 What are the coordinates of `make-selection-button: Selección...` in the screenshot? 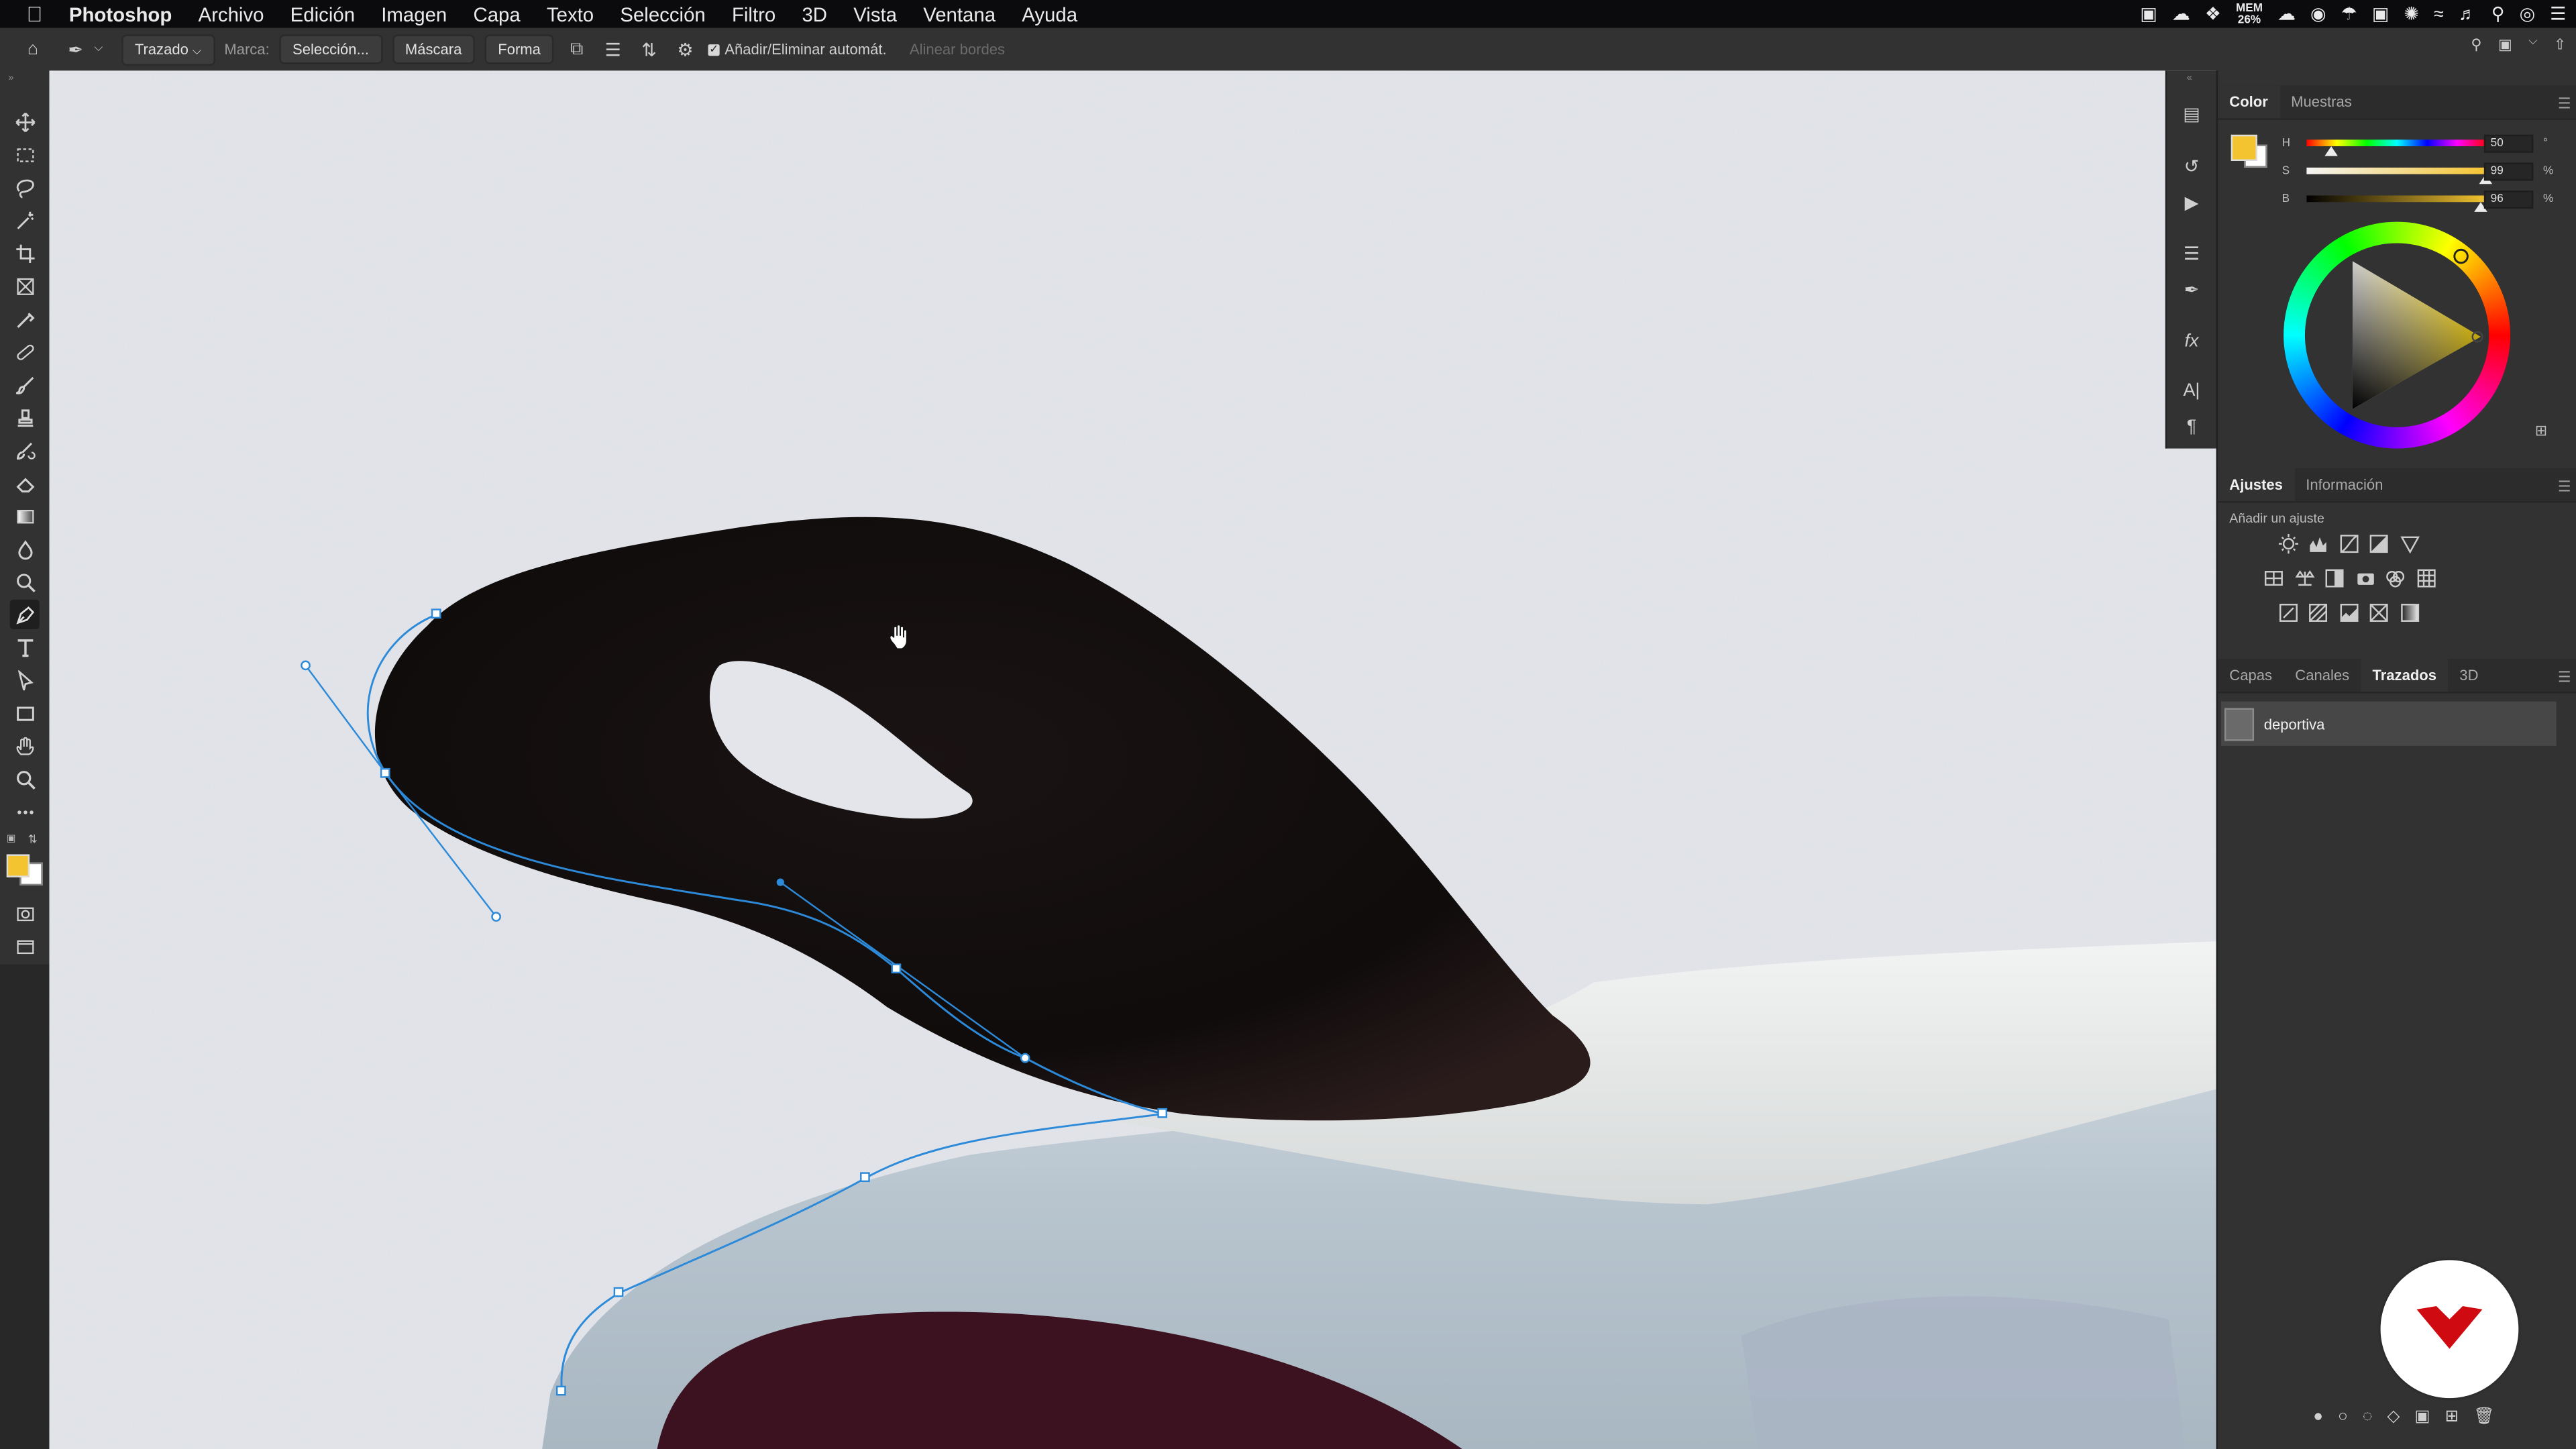 It's located at (330, 49).